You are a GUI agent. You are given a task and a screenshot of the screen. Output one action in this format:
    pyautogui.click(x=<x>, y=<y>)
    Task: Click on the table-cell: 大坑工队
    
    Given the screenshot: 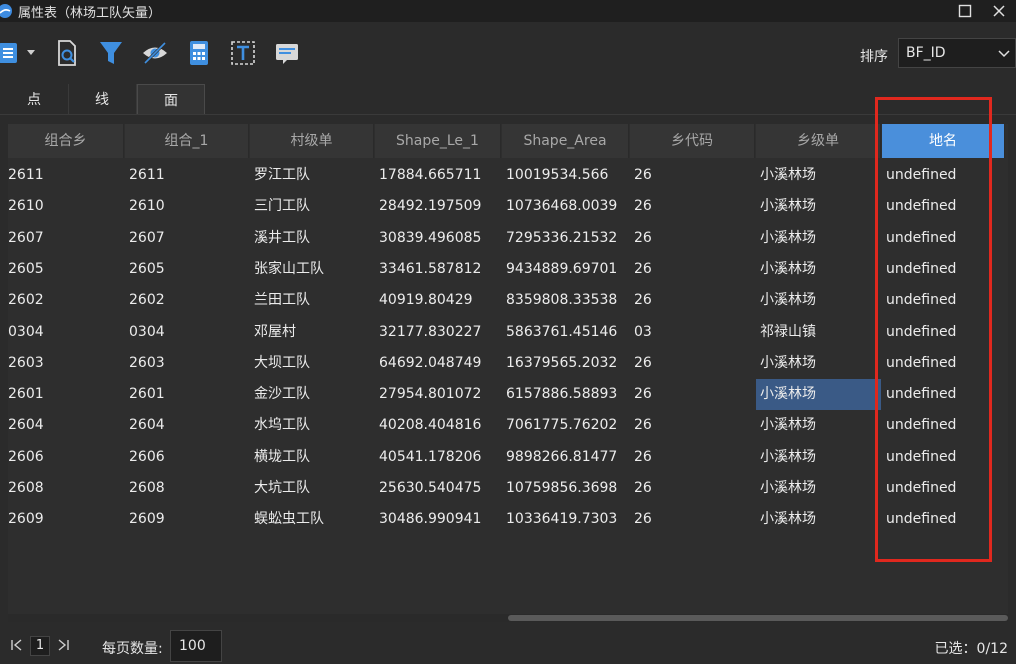 What is the action you would take?
    pyautogui.click(x=312, y=488)
    